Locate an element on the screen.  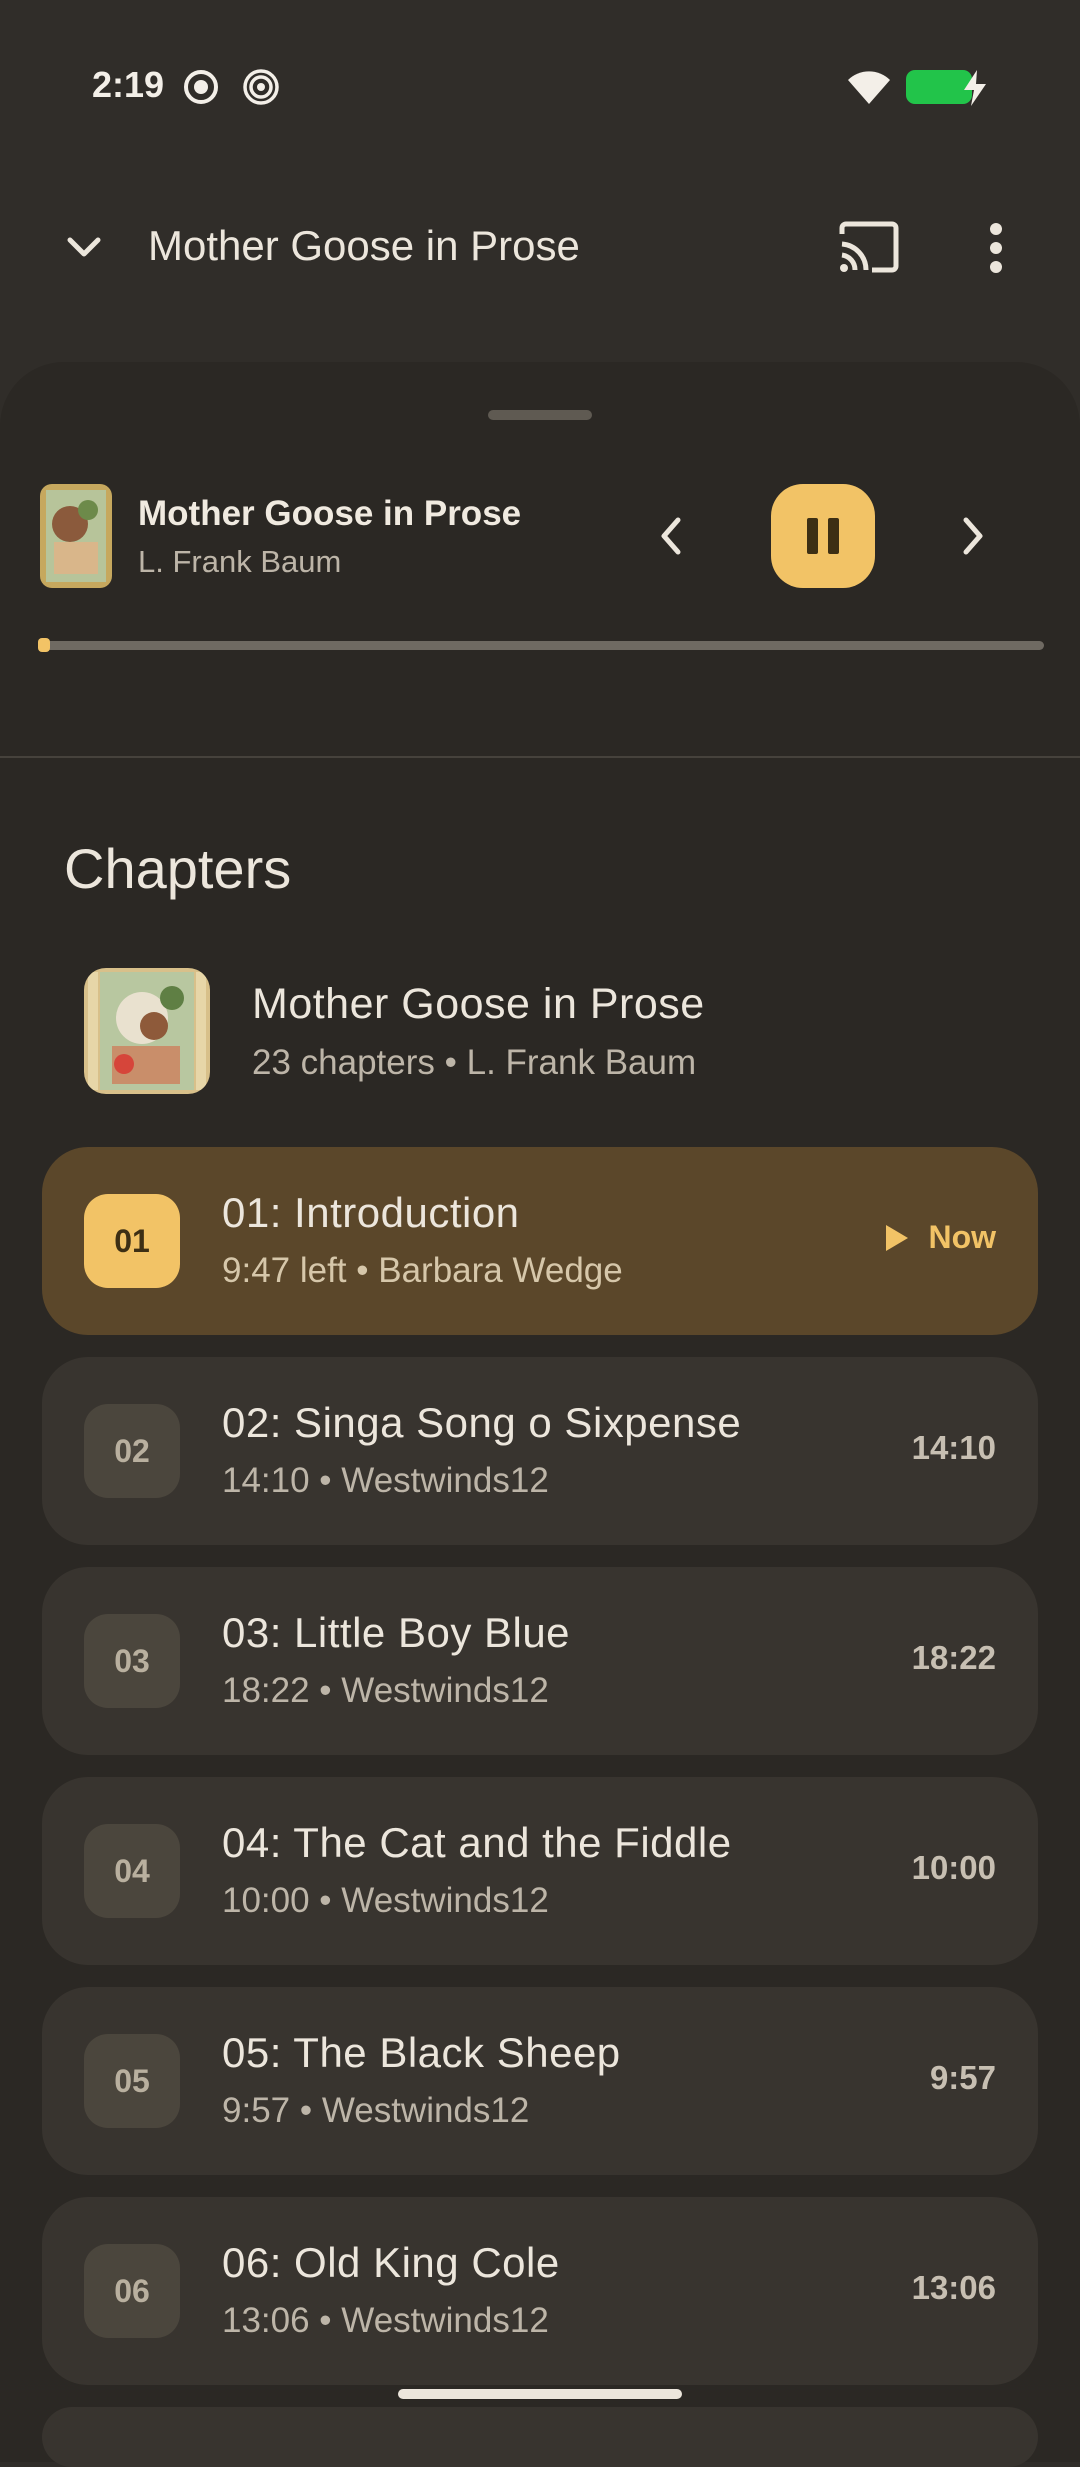
now-playing-label: Now is located at coordinates (962, 1237).